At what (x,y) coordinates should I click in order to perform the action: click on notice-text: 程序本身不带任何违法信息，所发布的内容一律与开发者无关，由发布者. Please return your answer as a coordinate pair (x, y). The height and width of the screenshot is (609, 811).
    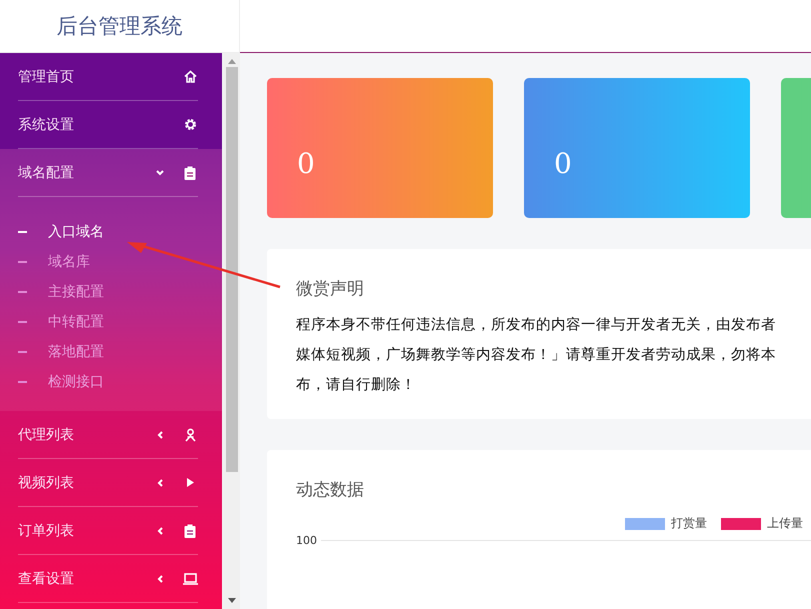
    Looking at the image, I should click on (536, 325).